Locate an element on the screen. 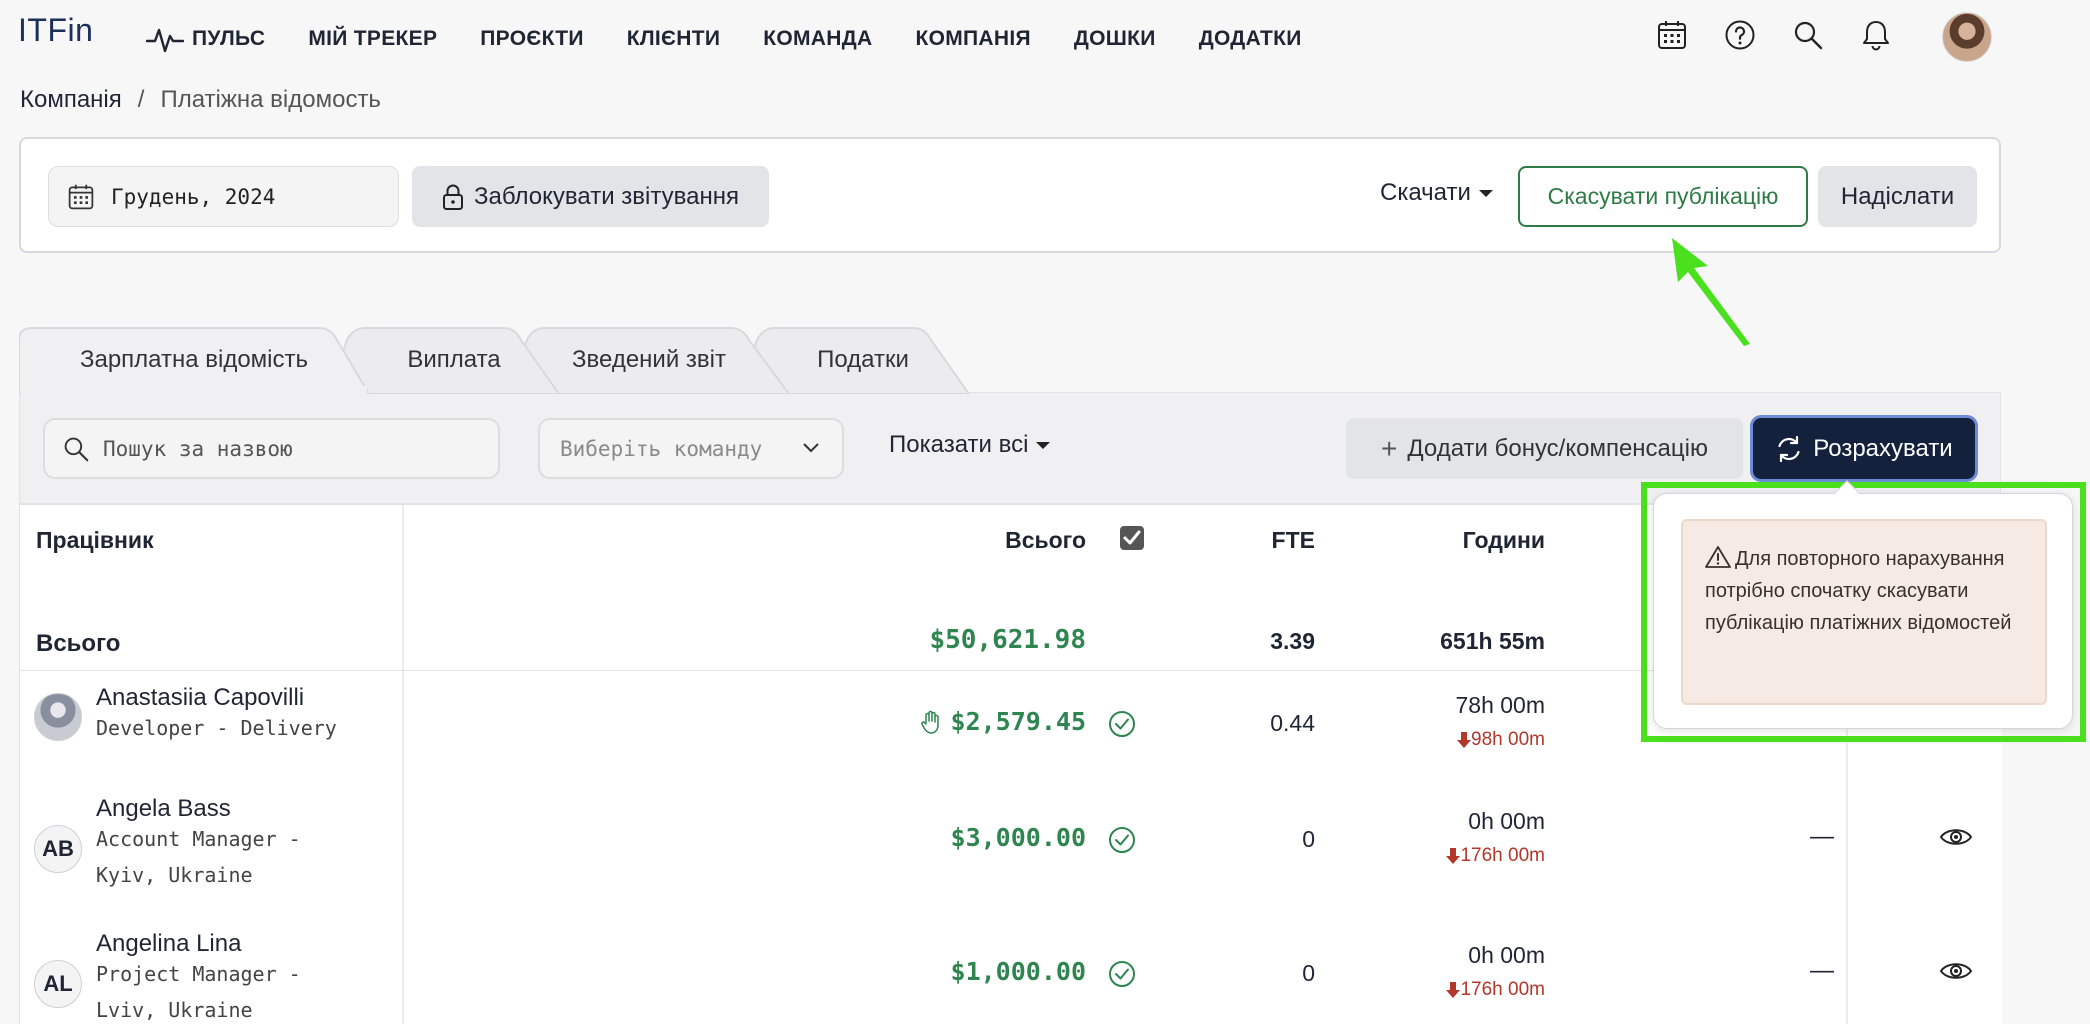 This screenshot has width=2090, height=1024. nav-item-projects: ПРОЄКТИ is located at coordinates (531, 39).